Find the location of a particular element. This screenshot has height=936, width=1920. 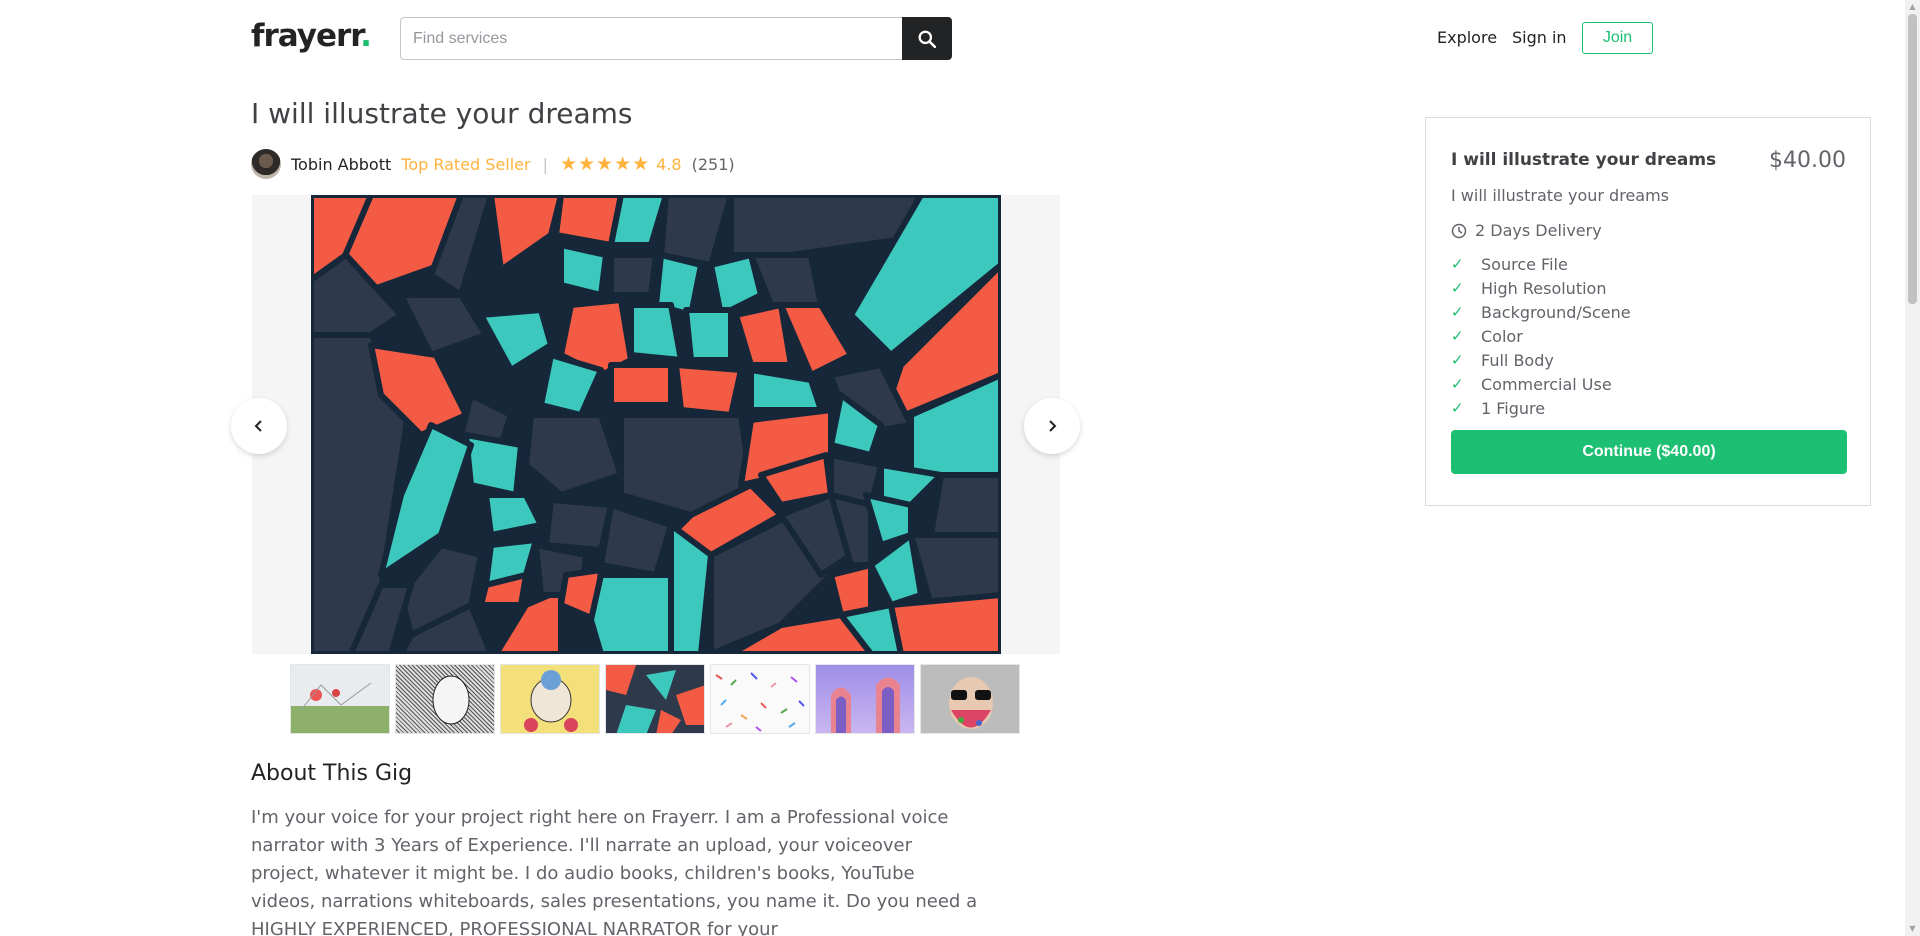

feature-item: ✓ Commercial Use is located at coordinates (1541, 384).